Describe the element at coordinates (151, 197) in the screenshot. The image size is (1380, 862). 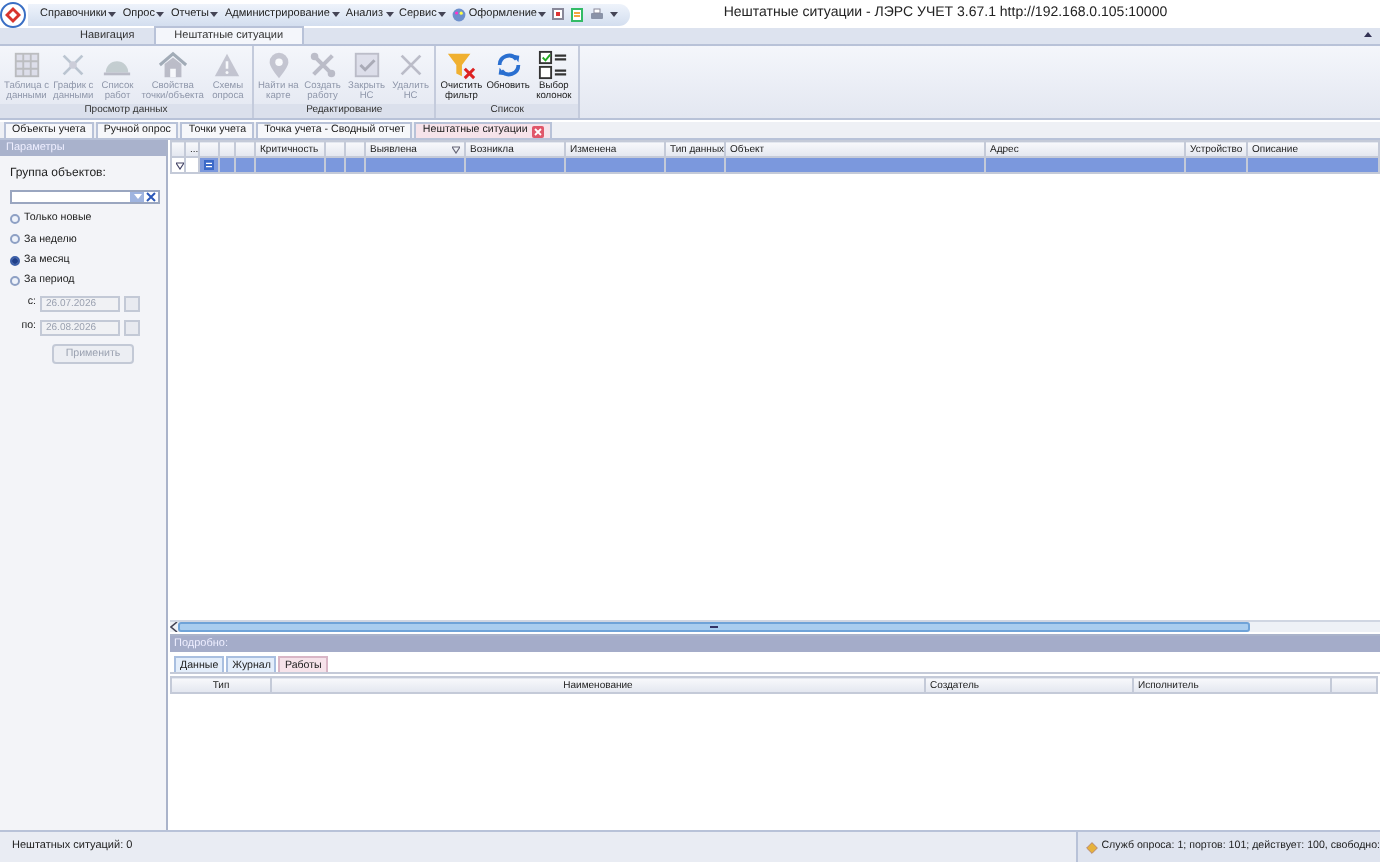
I see `clear-icon` at that location.